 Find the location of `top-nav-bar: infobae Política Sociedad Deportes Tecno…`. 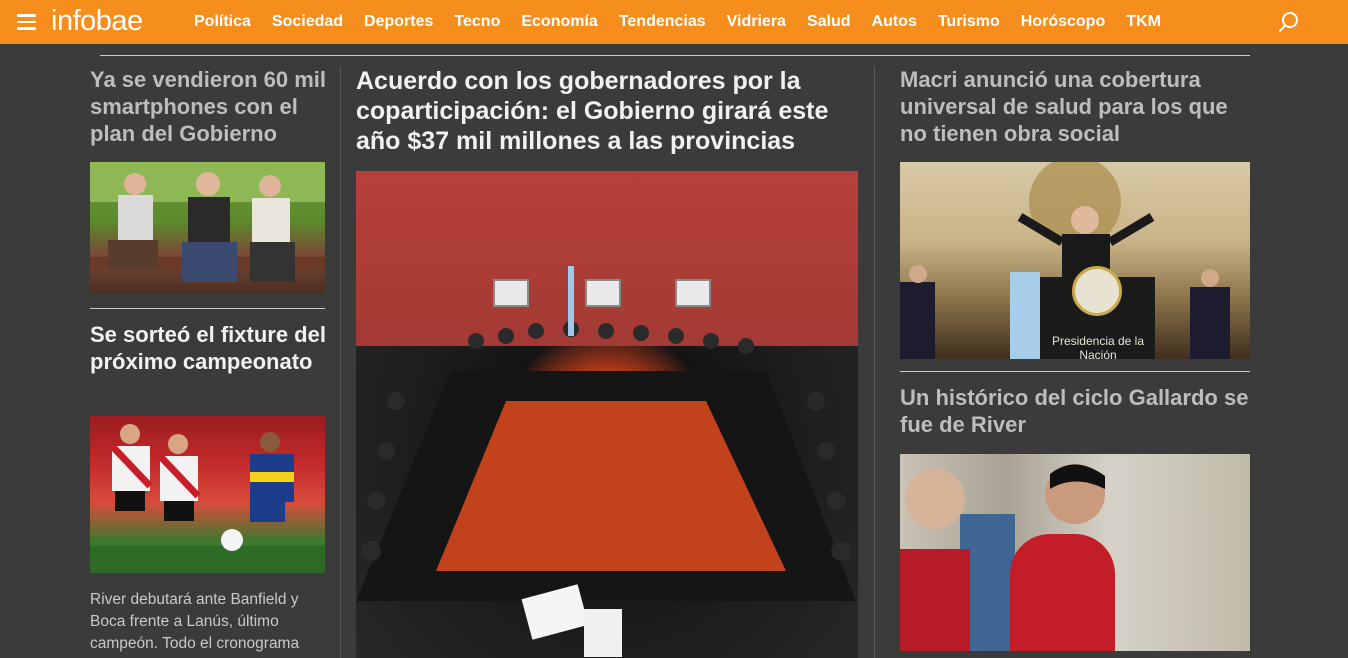

top-nav-bar: infobae Política Sociedad Deportes Tecno… is located at coordinates (674, 22).